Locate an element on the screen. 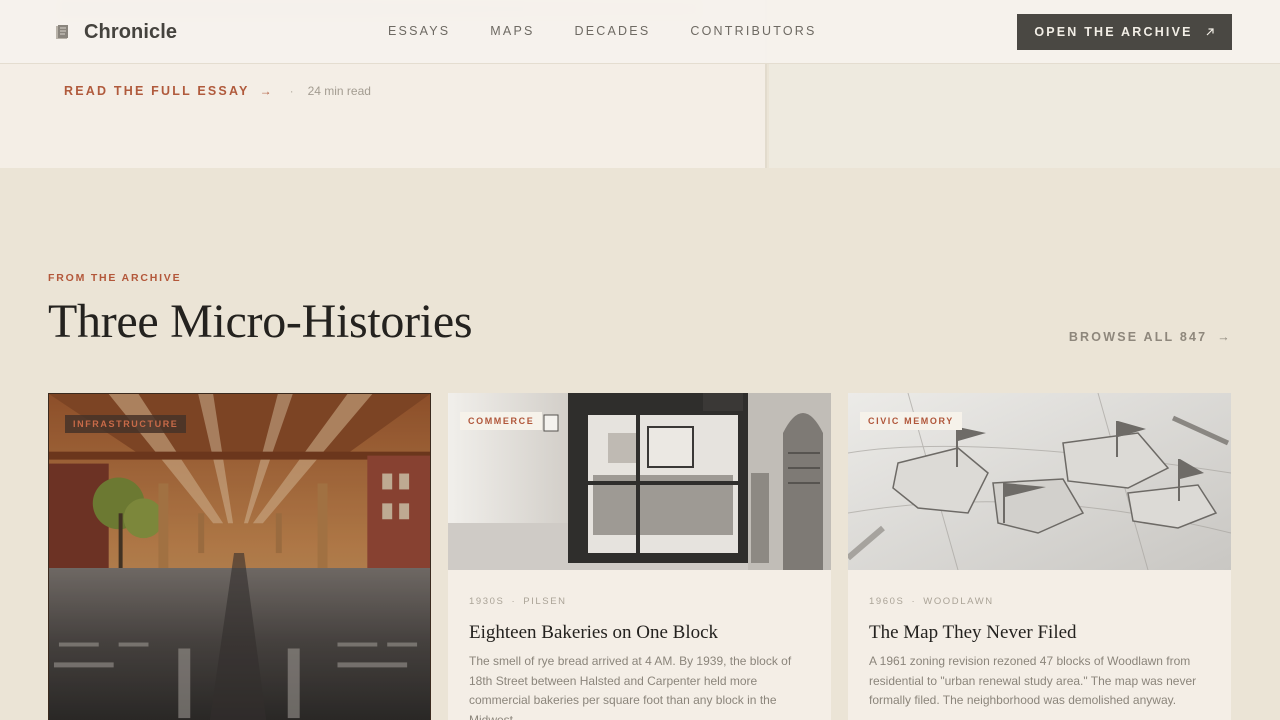  story-card-infrastructure: INFRASTRUCTURE is located at coordinates (239, 556).